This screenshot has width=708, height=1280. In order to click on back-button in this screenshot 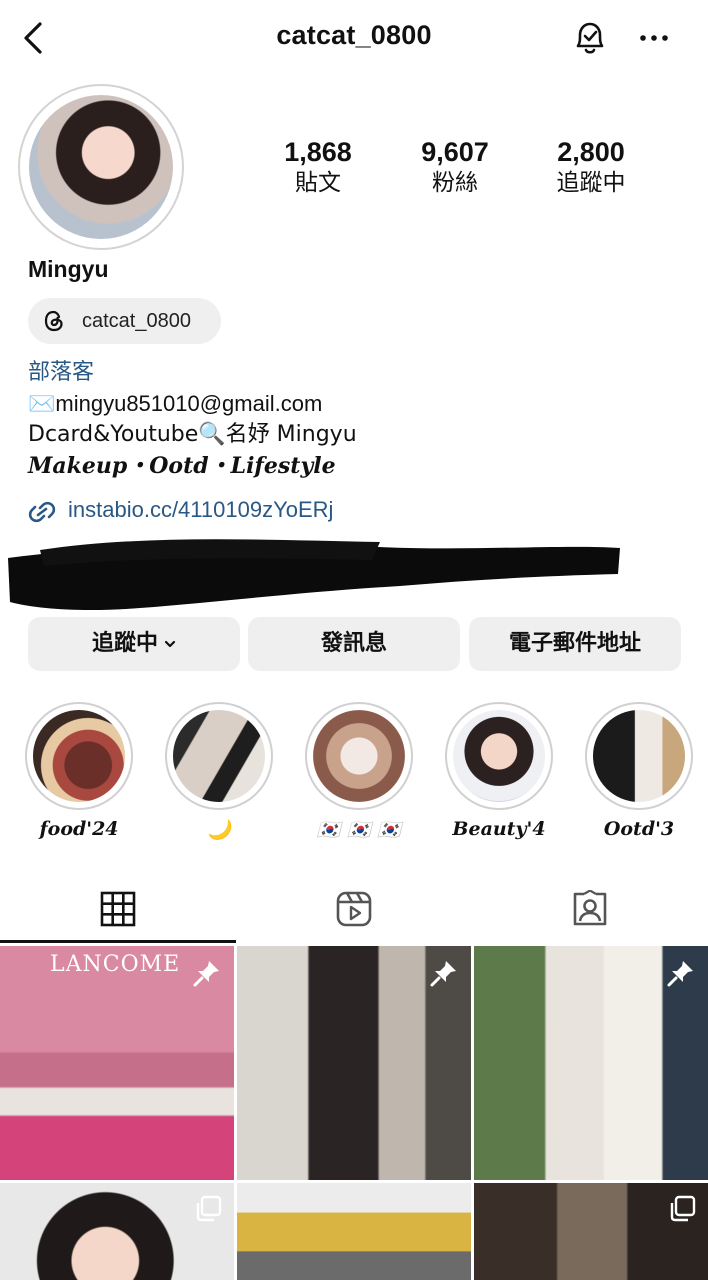, I will do `click(34, 38)`.